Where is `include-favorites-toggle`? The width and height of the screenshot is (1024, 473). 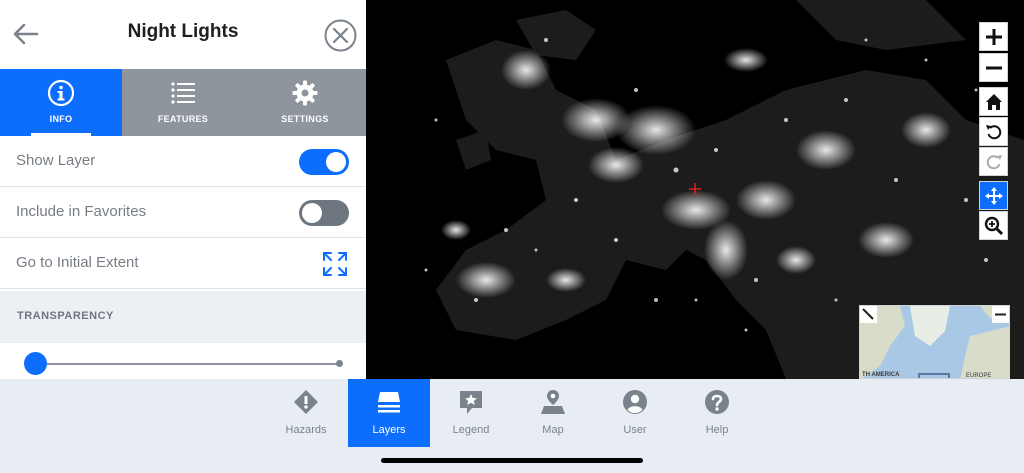
include-favorites-toggle is located at coordinates (324, 213).